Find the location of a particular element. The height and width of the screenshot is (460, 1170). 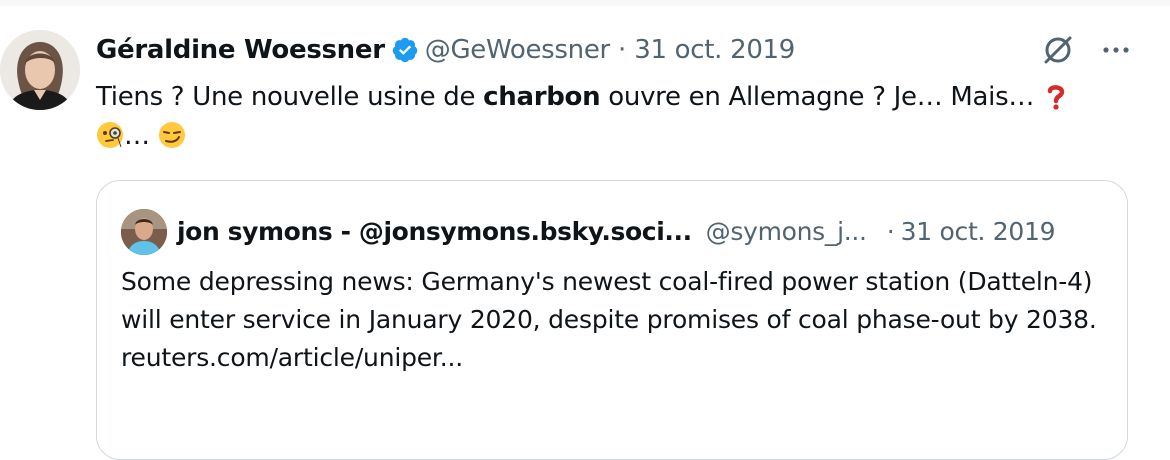

tweet-text-bold: charbon is located at coordinates (542, 97).